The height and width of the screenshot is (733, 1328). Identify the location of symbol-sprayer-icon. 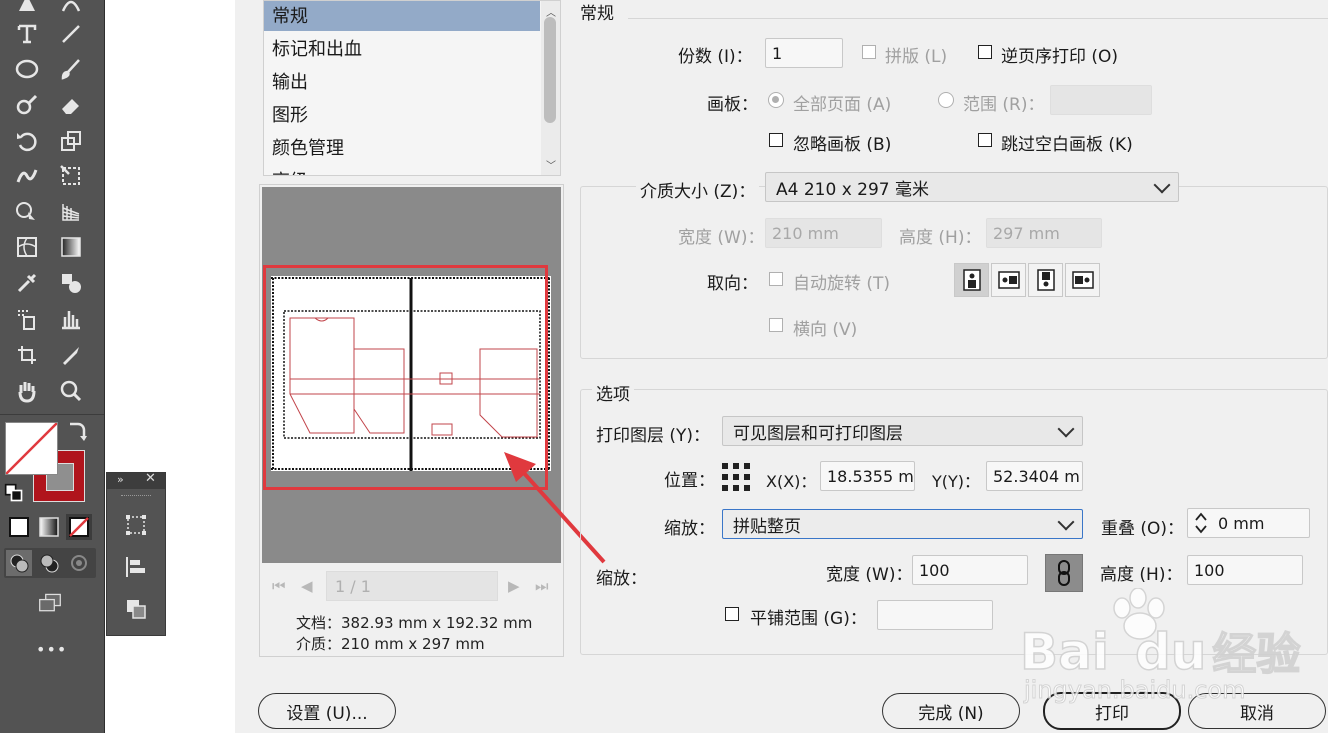
(27, 319).